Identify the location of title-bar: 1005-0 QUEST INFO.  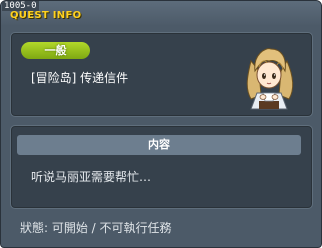
(161, 13).